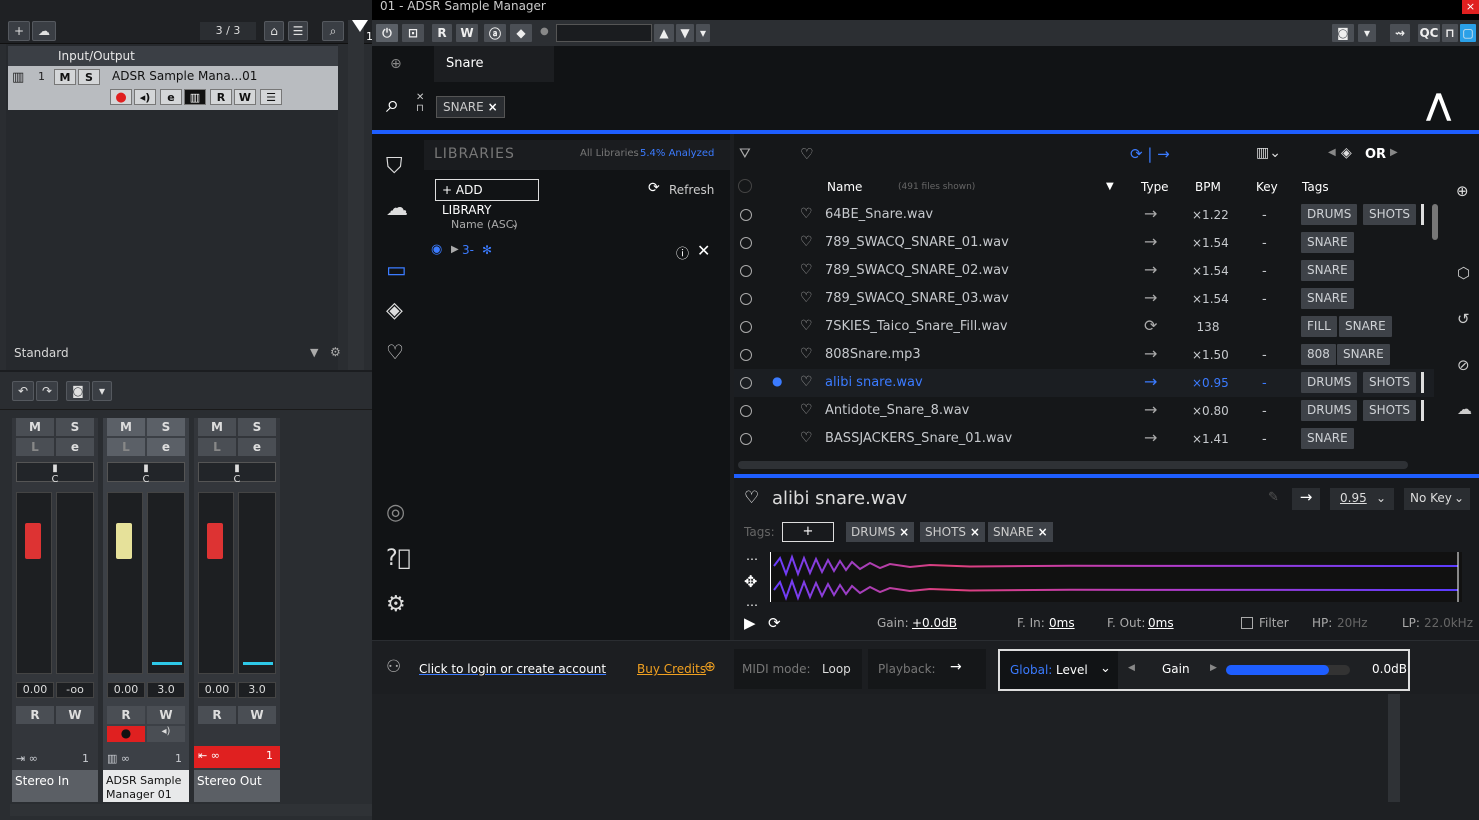 The image size is (1479, 820). Describe the element at coordinates (1268, 153) in the screenshot. I see `columns-icon: ▥⌄` at that location.